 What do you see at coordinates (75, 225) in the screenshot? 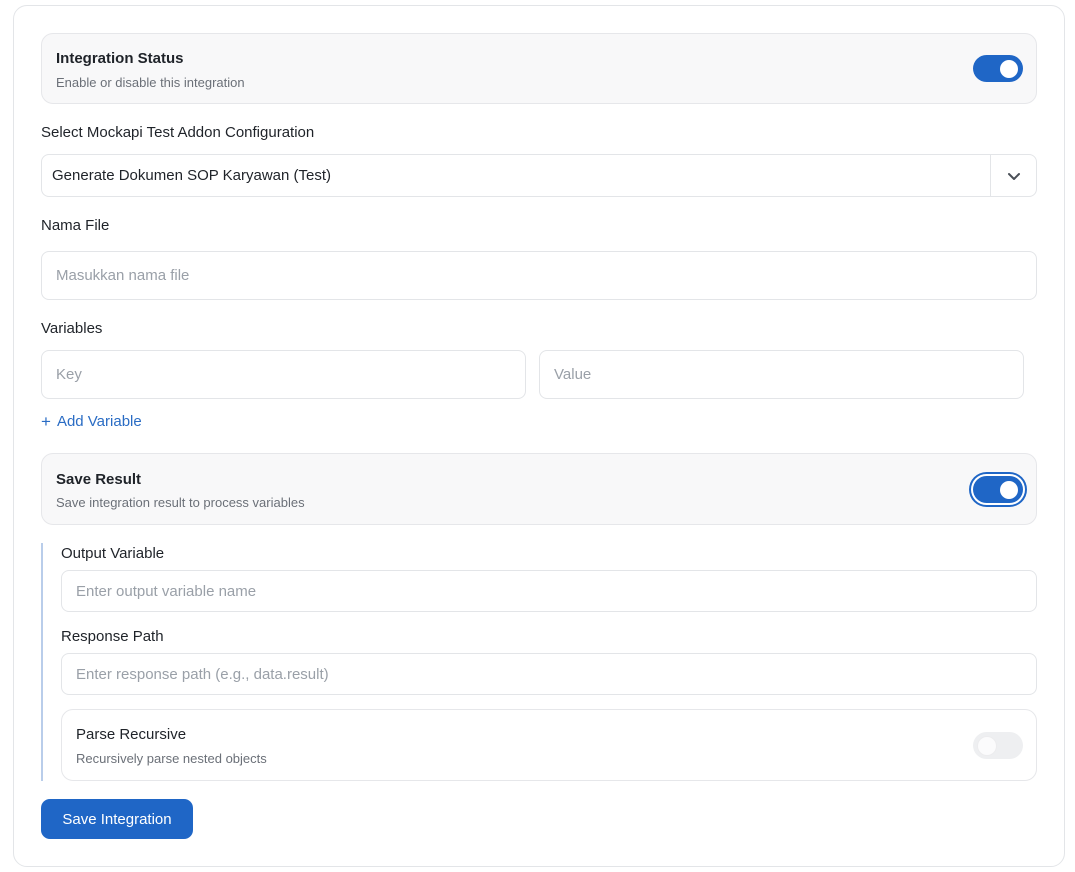
I see `file-name-label: Nama File` at bounding box center [75, 225].